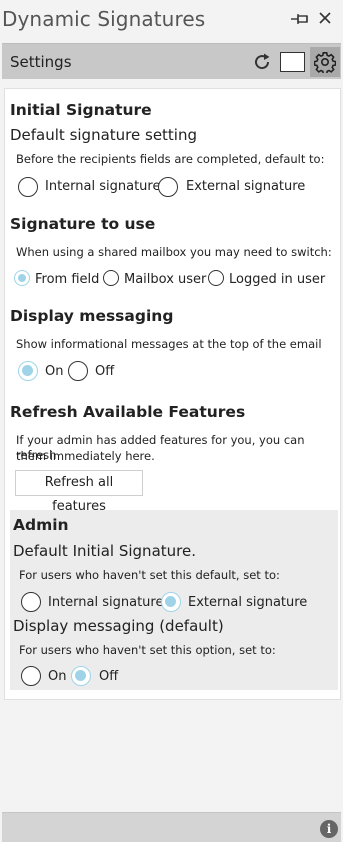 The height and width of the screenshot is (842, 343). Describe the element at coordinates (81, 676) in the screenshot. I see `admin-messaging-off-radio` at that location.